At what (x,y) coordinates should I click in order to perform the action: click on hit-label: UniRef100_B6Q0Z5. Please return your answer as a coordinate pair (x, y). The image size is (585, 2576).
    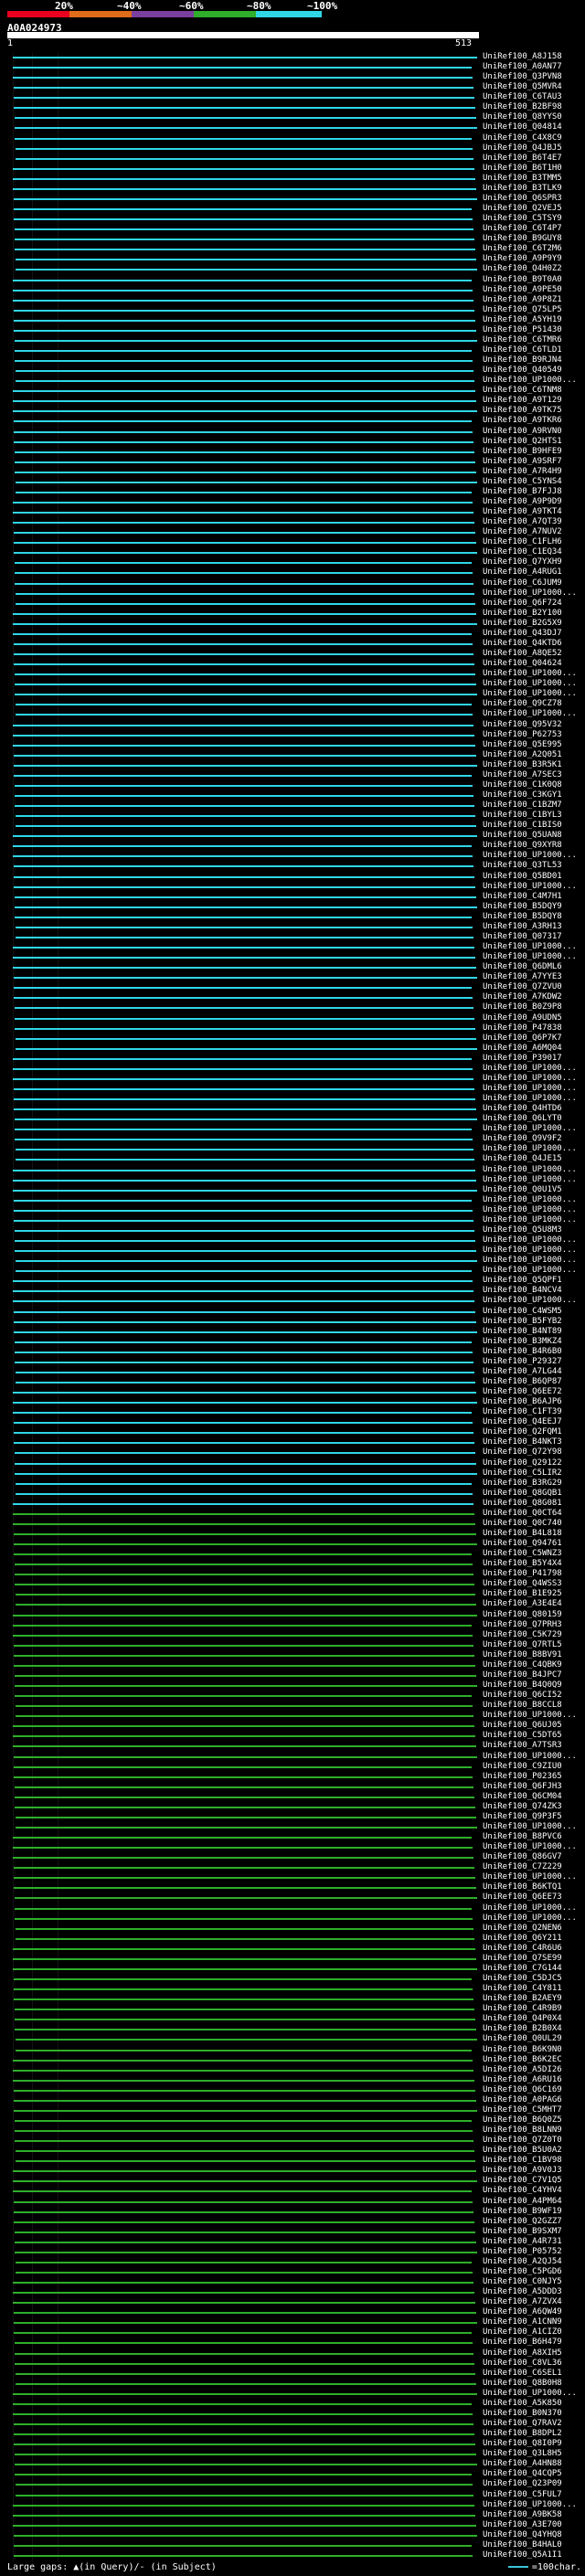
    Looking at the image, I should click on (522, 2120).